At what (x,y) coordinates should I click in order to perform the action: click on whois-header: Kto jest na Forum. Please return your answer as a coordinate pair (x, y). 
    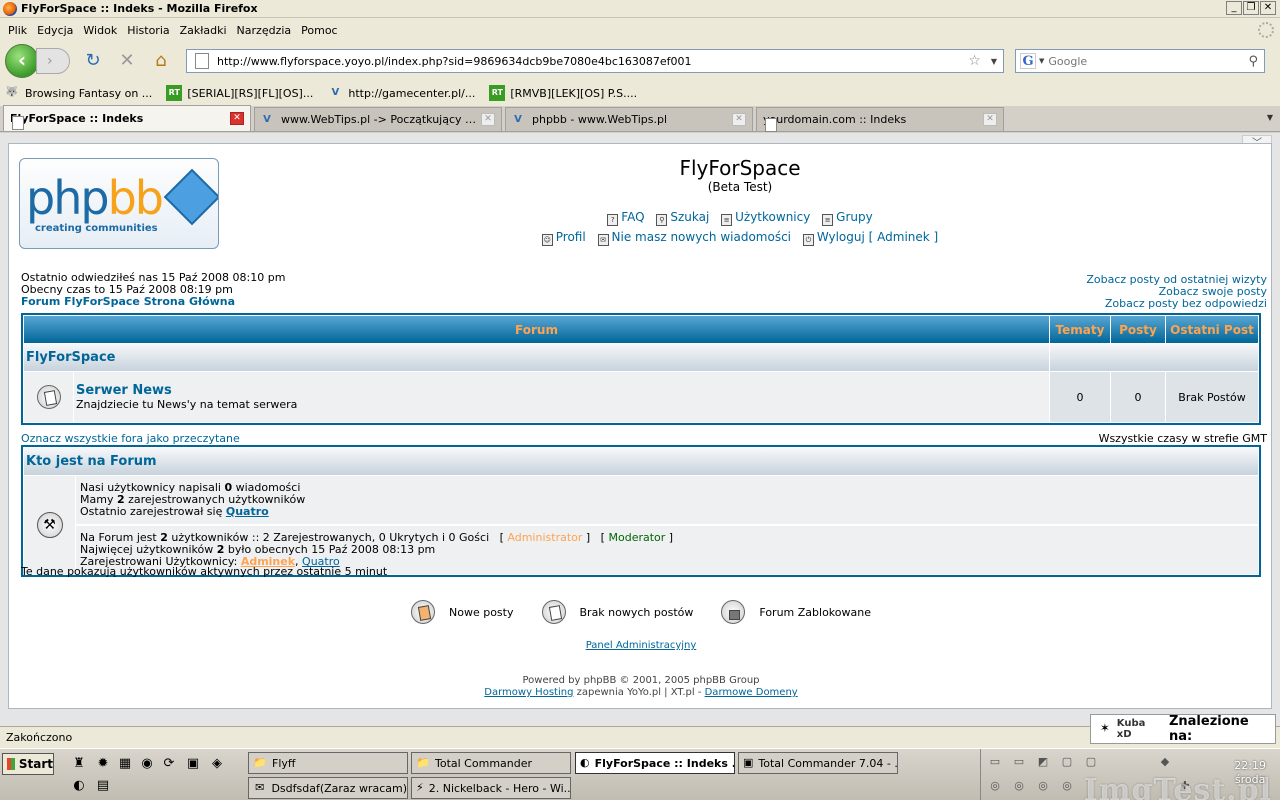
    Looking at the image, I should click on (641, 461).